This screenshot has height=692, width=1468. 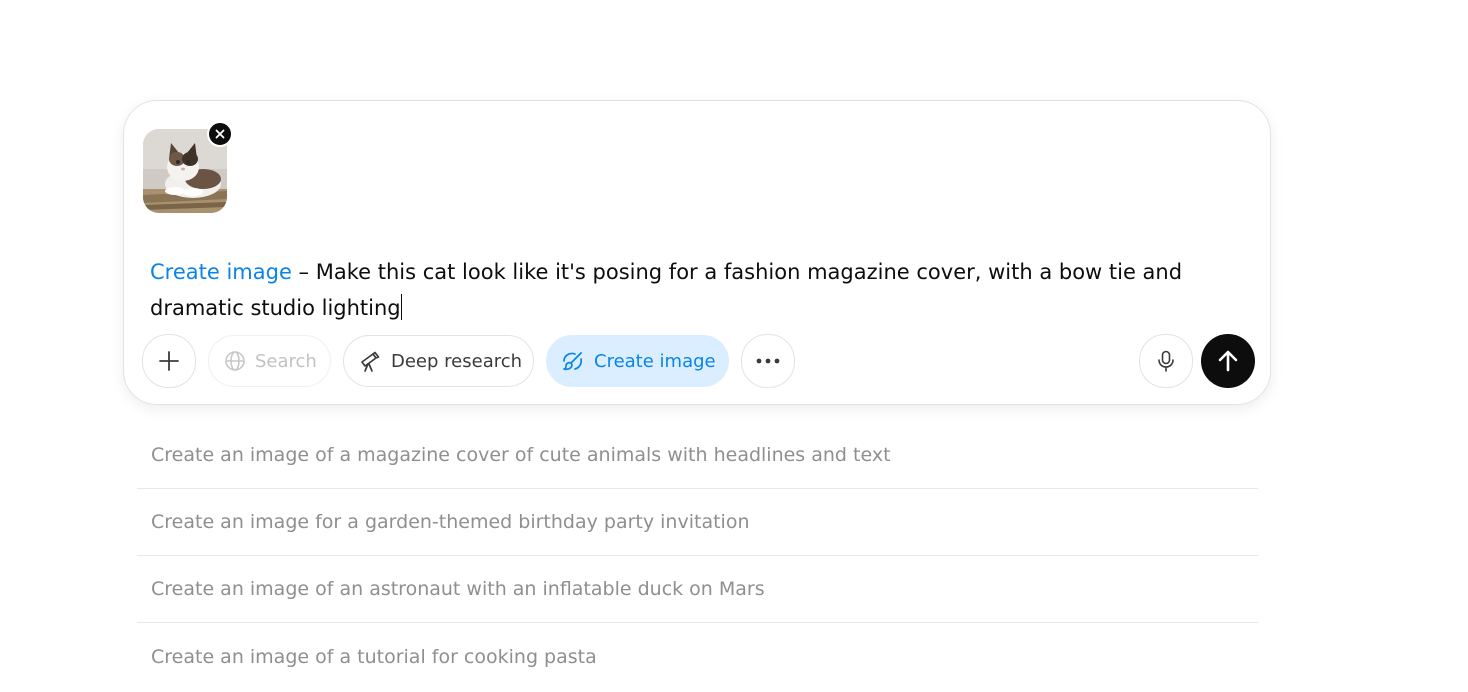 What do you see at coordinates (221, 272) in the screenshot?
I see `create-image-tag: Create image` at bounding box center [221, 272].